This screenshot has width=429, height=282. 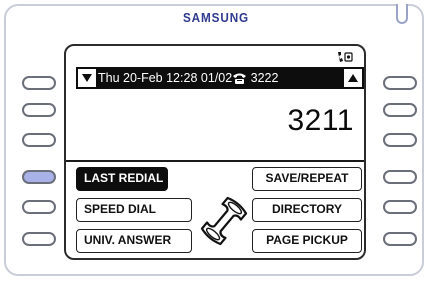 What do you see at coordinates (134, 241) in the screenshot?
I see `softkey-univ-answer: UNIV. ANSWER` at bounding box center [134, 241].